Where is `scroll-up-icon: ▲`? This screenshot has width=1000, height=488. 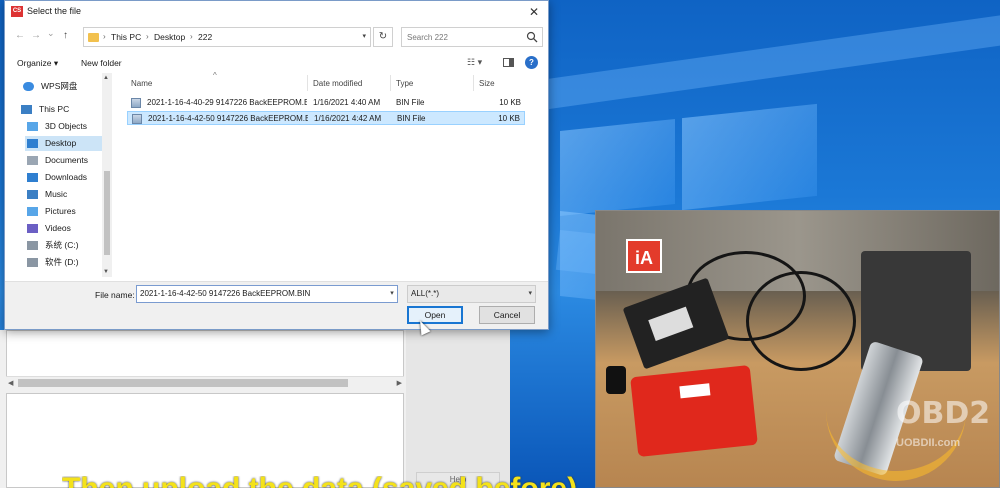
scroll-up-icon: ▲ is located at coordinates (106, 78).